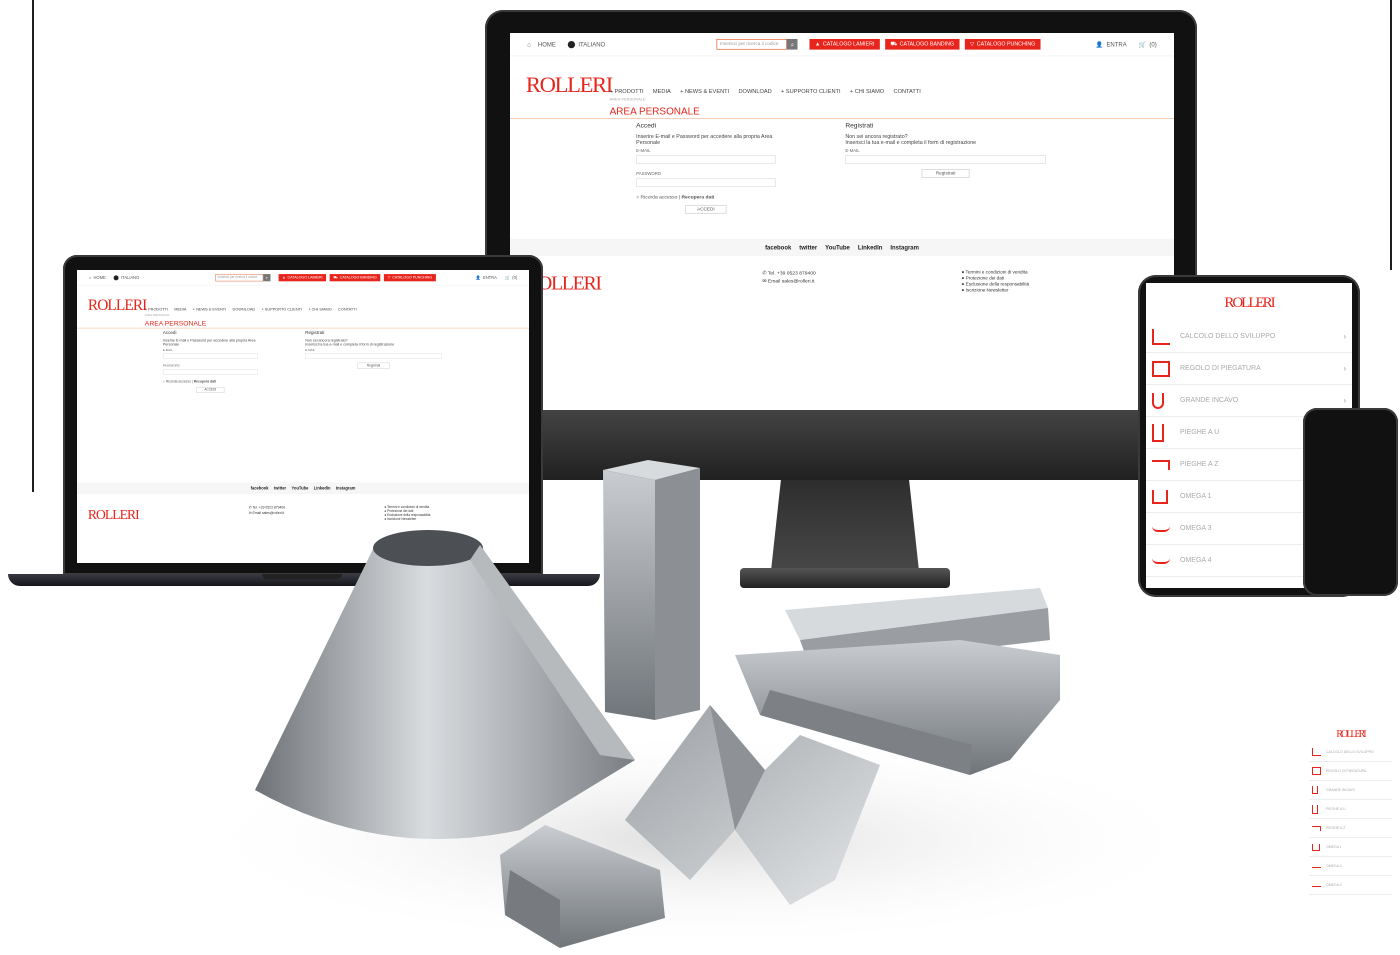 This screenshot has height=955, width=1400. I want to click on cone-top-opening, so click(428, 548).